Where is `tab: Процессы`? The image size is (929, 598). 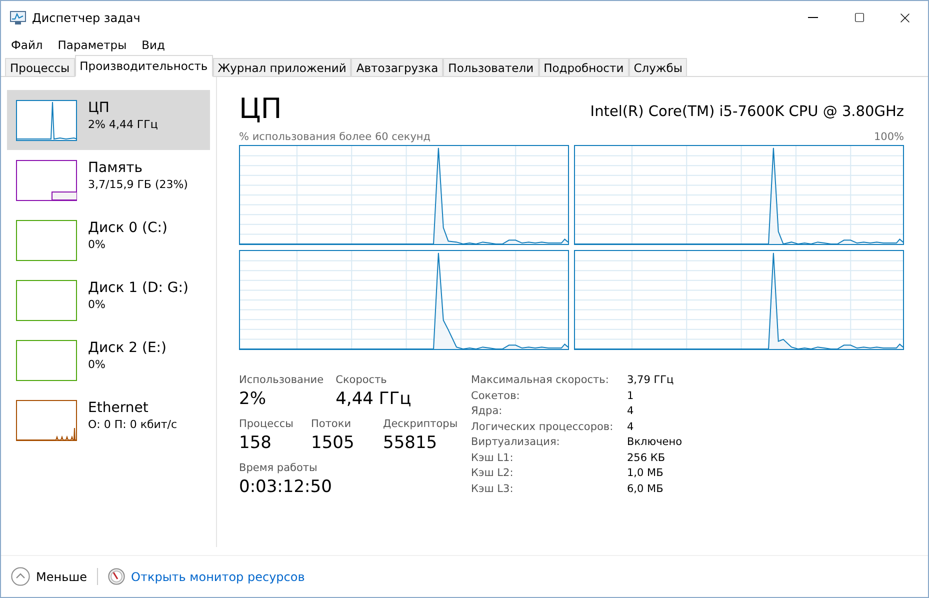 tab: Процессы is located at coordinates (40, 67).